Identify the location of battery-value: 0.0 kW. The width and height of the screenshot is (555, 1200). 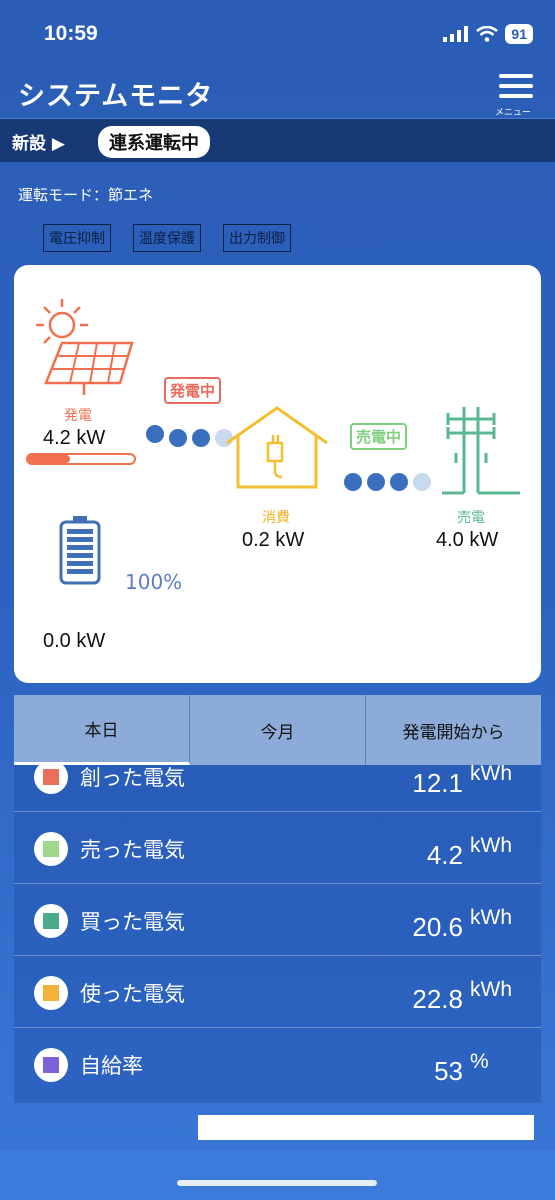
(74, 641).